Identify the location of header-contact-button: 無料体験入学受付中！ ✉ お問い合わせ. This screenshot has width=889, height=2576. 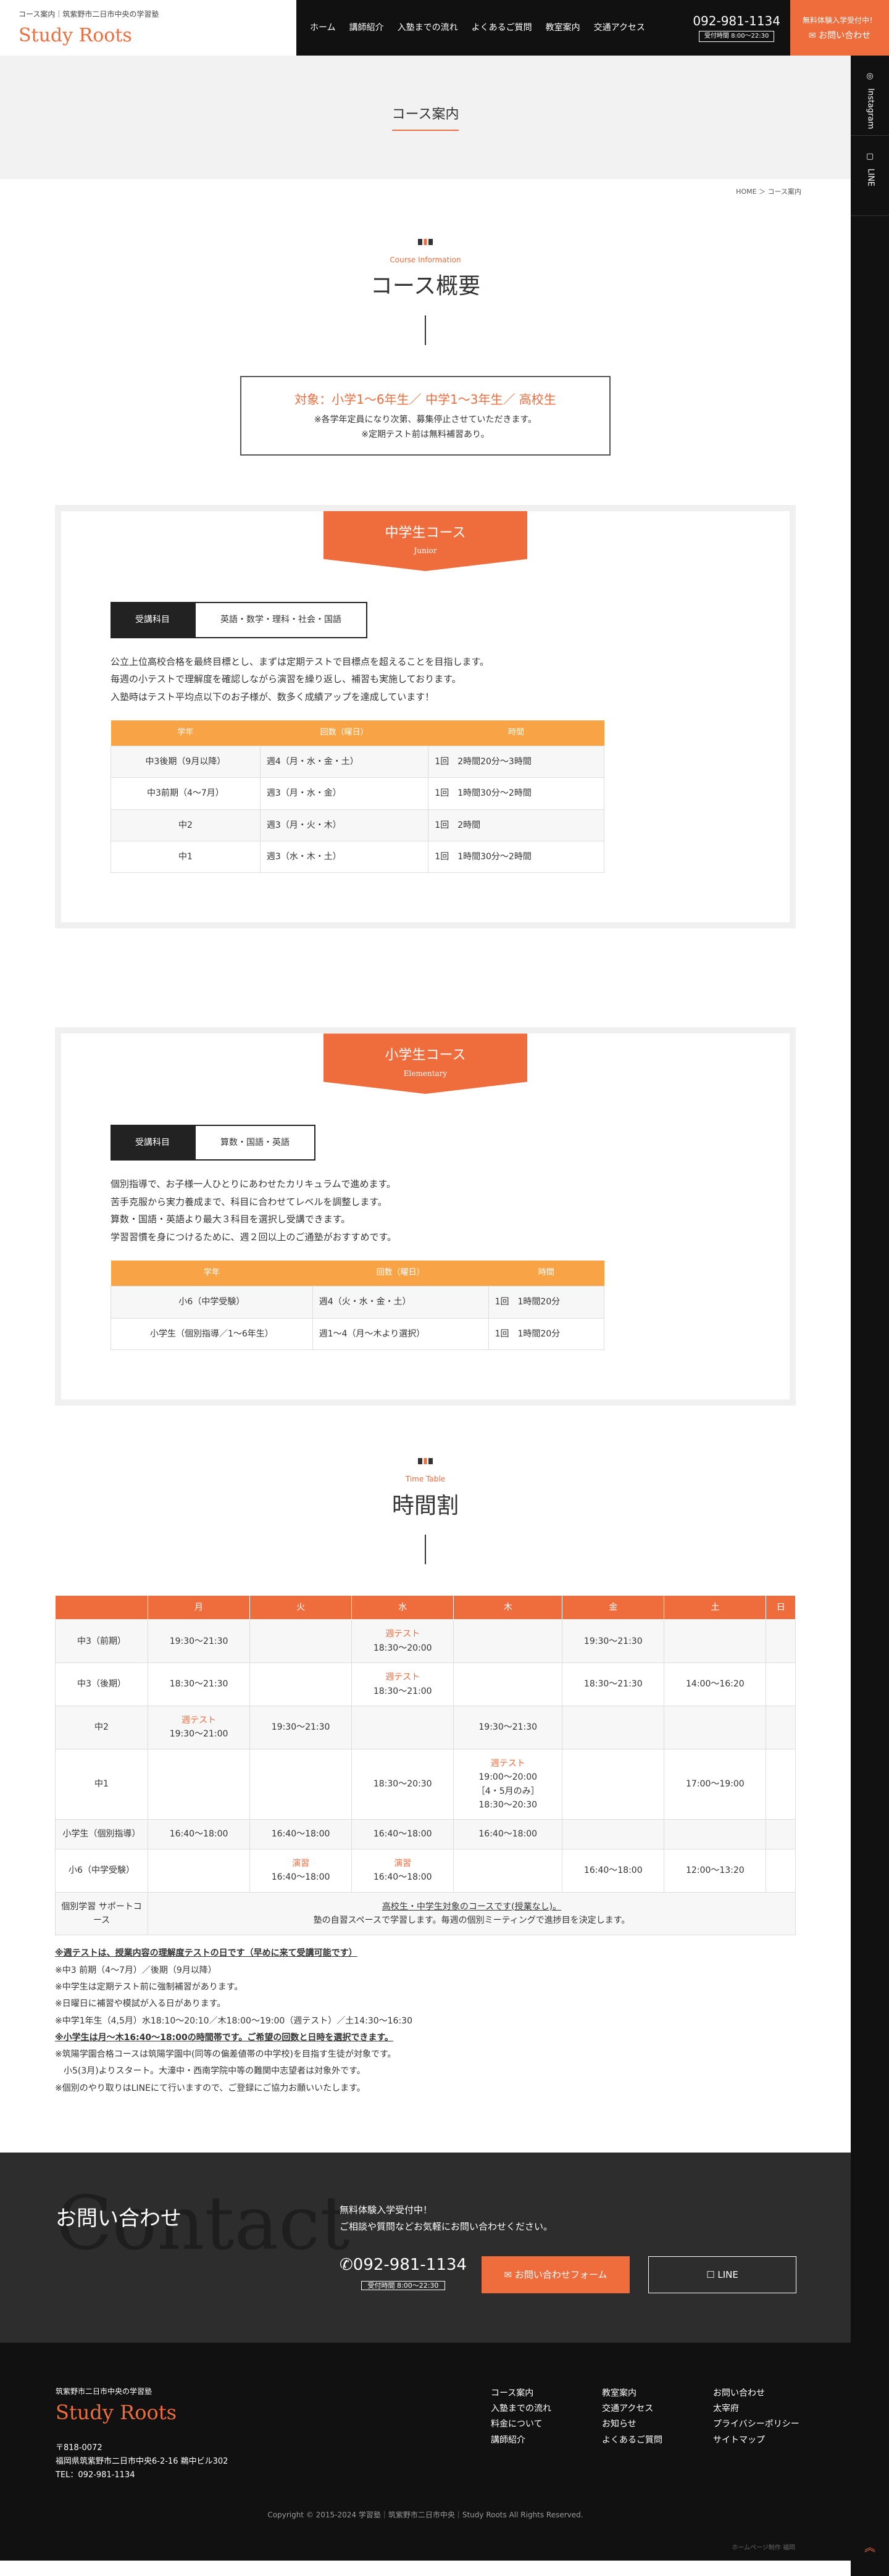
(840, 28).